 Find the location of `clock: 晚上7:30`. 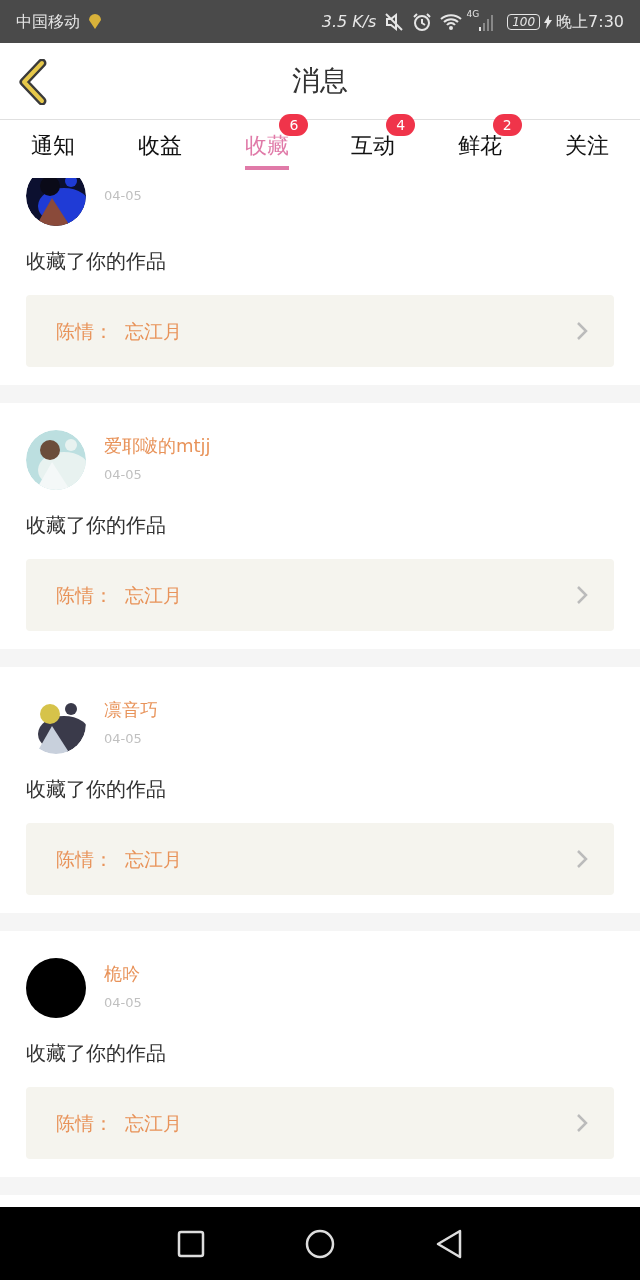

clock: 晚上7:30 is located at coordinates (590, 21).